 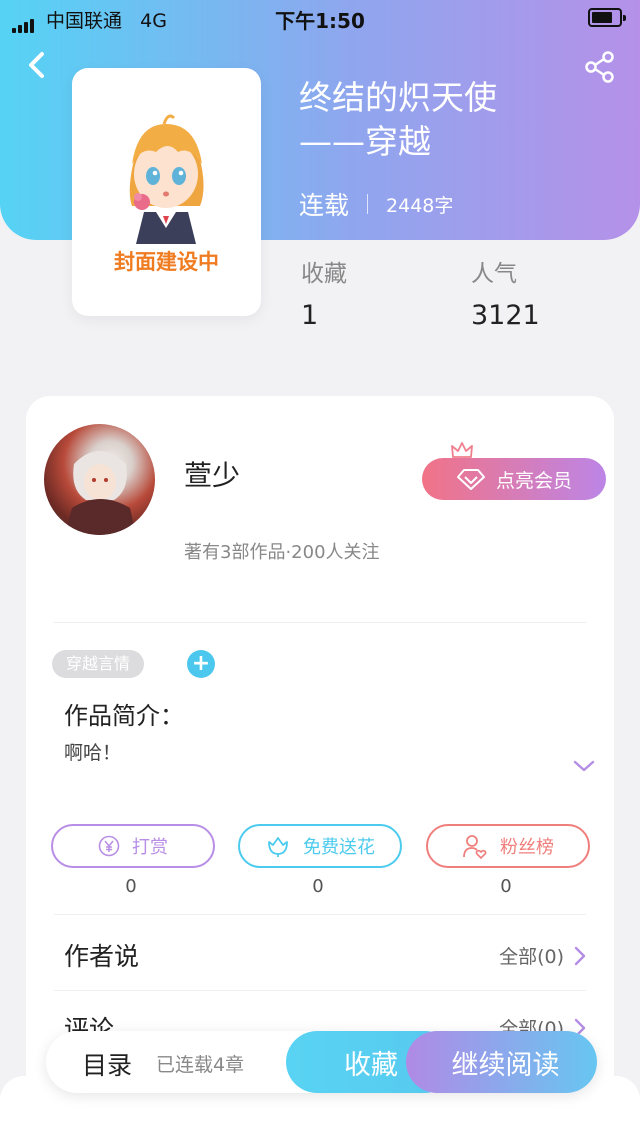 What do you see at coordinates (420, 205) in the screenshot?
I see `word-count: 2448字` at bounding box center [420, 205].